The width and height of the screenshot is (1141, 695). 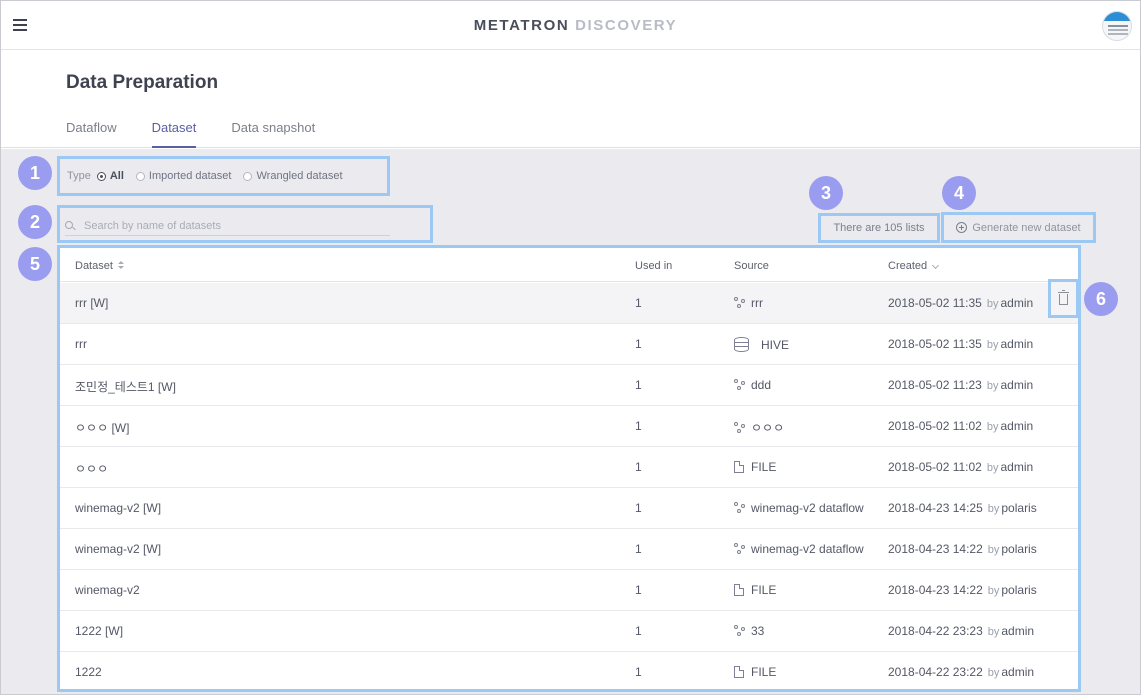 I want to click on callout-badge-6: 6, so click(x=1101, y=299).